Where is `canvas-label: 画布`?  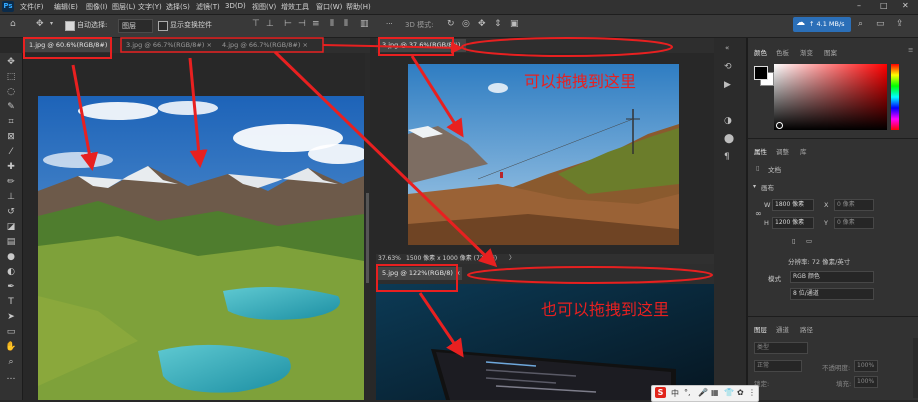
canvas-label: 画布 is located at coordinates (767, 188).